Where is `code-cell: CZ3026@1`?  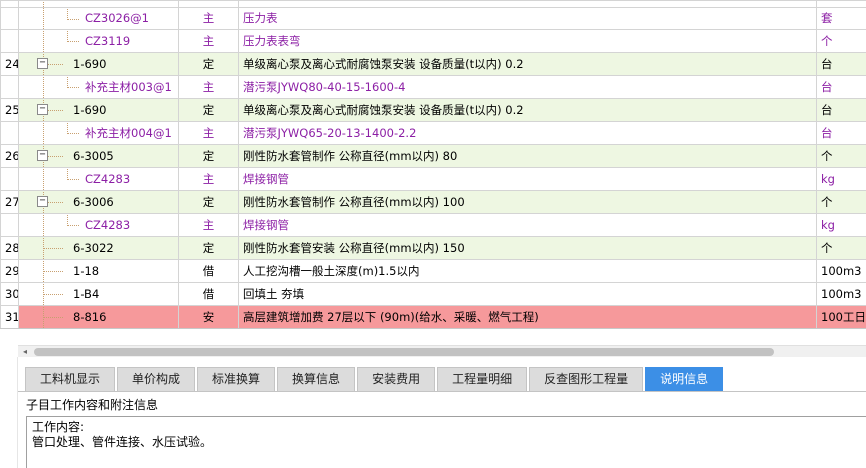 code-cell: CZ3026@1 is located at coordinates (98, 18).